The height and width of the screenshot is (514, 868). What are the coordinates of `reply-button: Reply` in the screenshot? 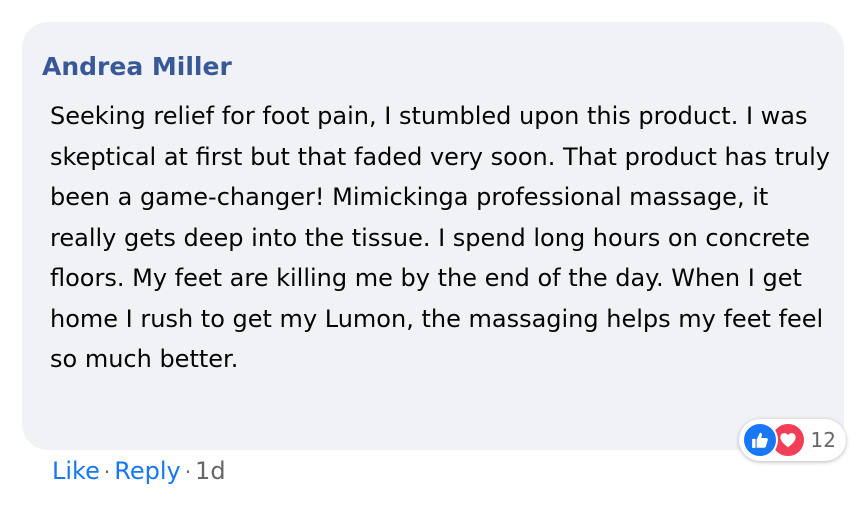 It's located at (147, 471).